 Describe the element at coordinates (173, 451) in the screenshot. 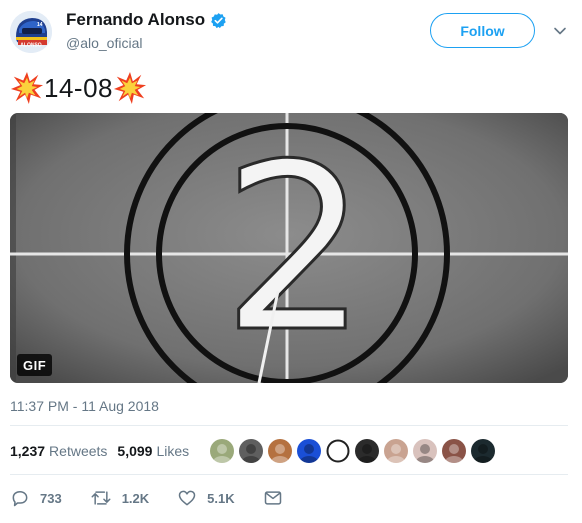

I see `likes-label: Likes` at that location.